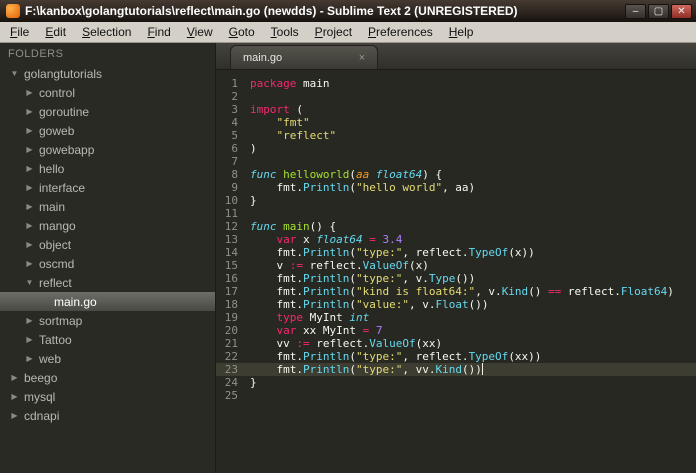  What do you see at coordinates (107, 187) in the screenshot?
I see `folder-item-interface: ▶ interface` at bounding box center [107, 187].